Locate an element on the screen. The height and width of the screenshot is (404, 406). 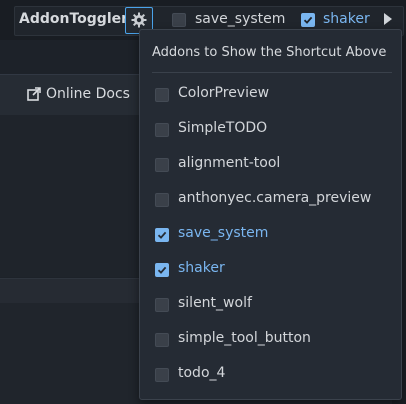
plugin-title: AddonToggler is located at coordinates (74, 19).